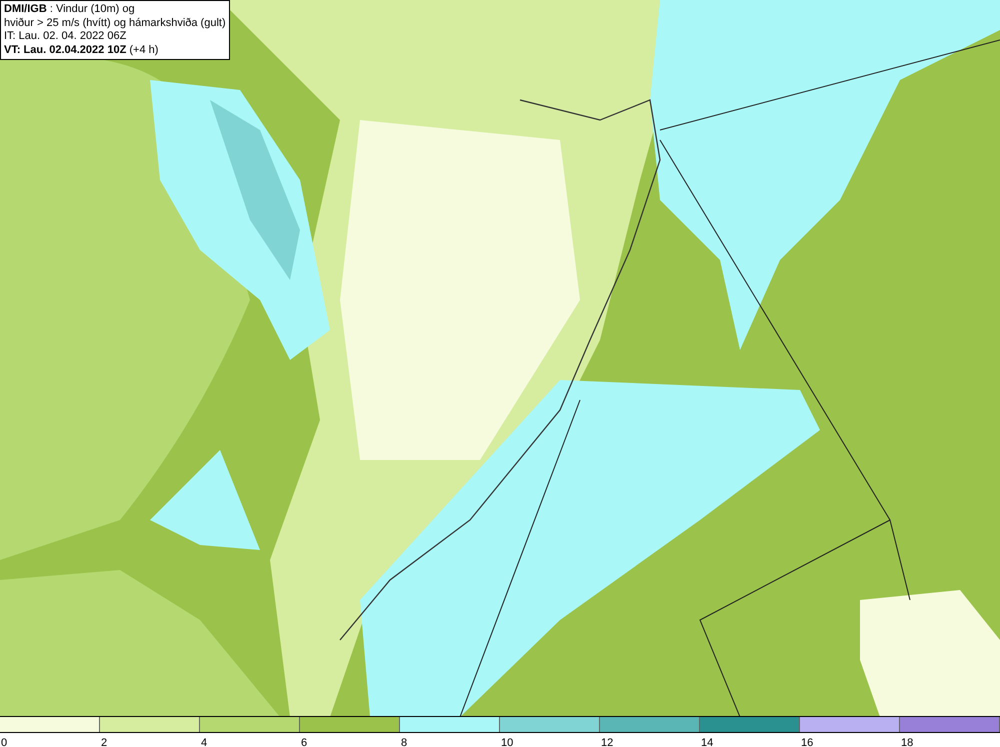  What do you see at coordinates (70, 9) in the screenshot?
I see `title-line: DMI/IGB : Vindur (10m) og` at bounding box center [70, 9].